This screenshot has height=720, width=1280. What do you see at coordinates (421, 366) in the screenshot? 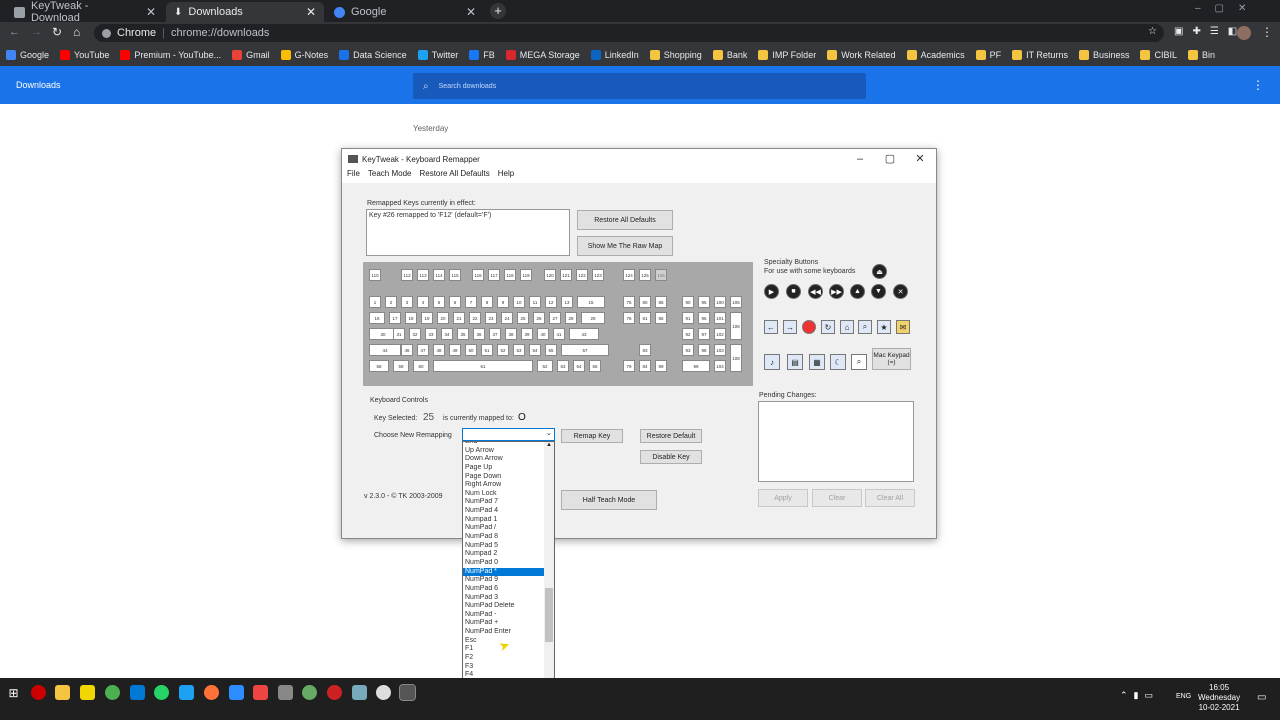
I see `key-60: 60` at bounding box center [421, 366].